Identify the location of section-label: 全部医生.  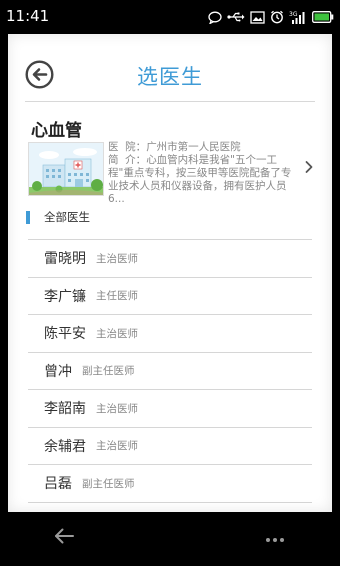
(67, 217).